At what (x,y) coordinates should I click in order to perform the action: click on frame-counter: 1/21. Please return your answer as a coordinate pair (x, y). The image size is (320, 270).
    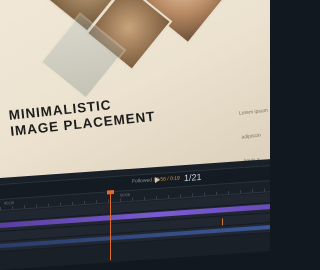
    Looking at the image, I should click on (193, 177).